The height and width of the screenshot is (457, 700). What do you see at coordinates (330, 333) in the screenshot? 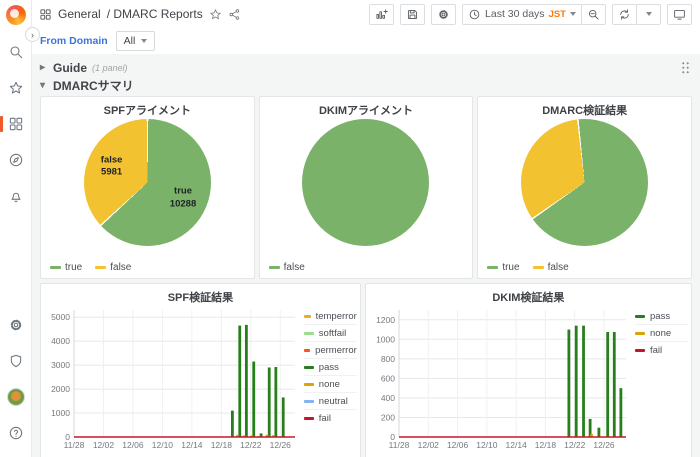
I see `legend-item-softfail: softfail` at bounding box center [330, 333].